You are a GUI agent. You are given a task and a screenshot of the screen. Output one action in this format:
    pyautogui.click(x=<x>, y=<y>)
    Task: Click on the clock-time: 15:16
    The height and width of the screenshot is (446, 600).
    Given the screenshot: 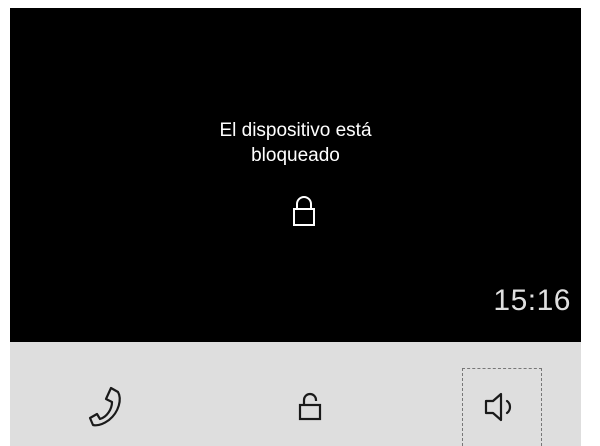 What is the action you would take?
    pyautogui.click(x=532, y=300)
    